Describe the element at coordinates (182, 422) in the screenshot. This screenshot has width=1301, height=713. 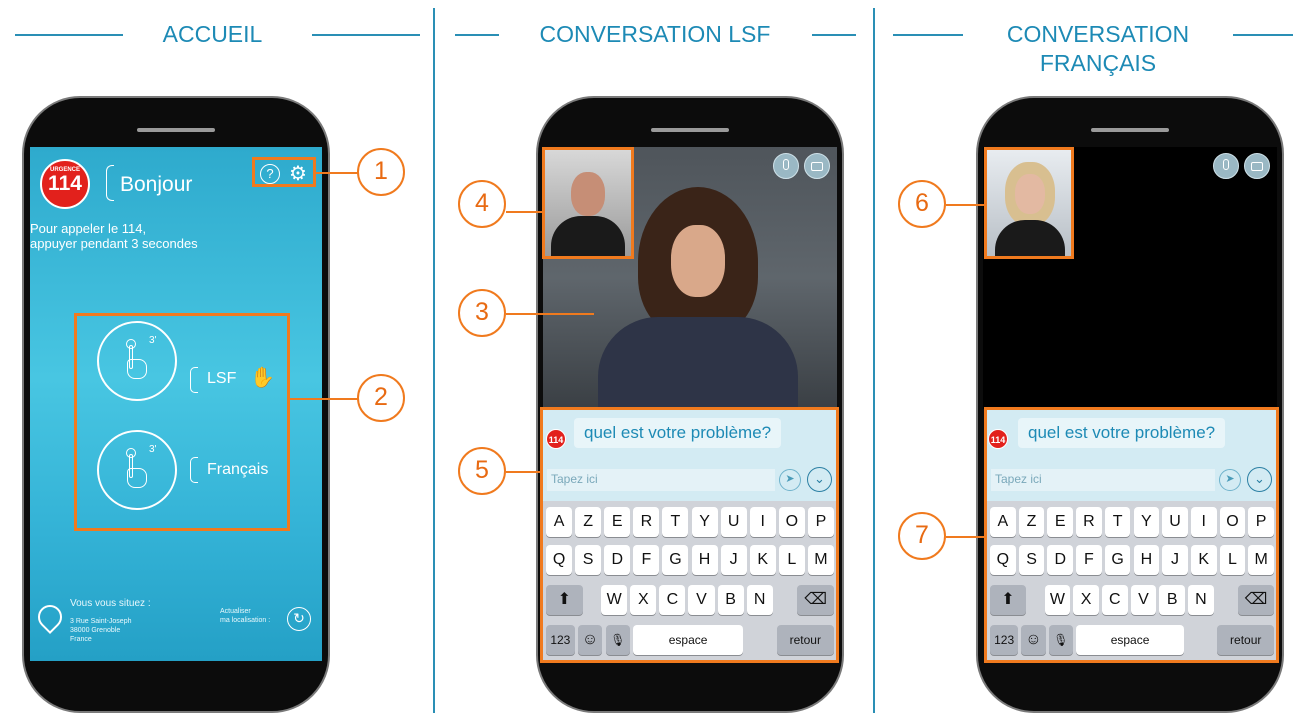
I see `call-buttons-highlight` at that location.